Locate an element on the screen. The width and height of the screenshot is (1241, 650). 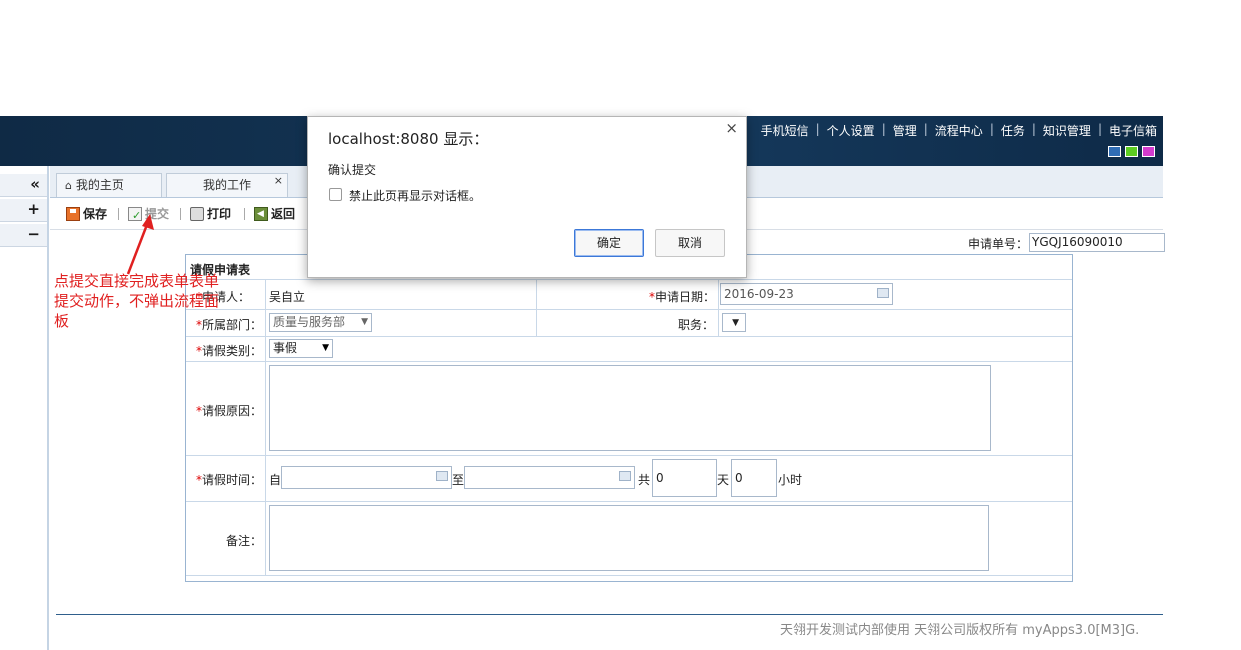
hours-unit-label: 小时 is located at coordinates (790, 480).